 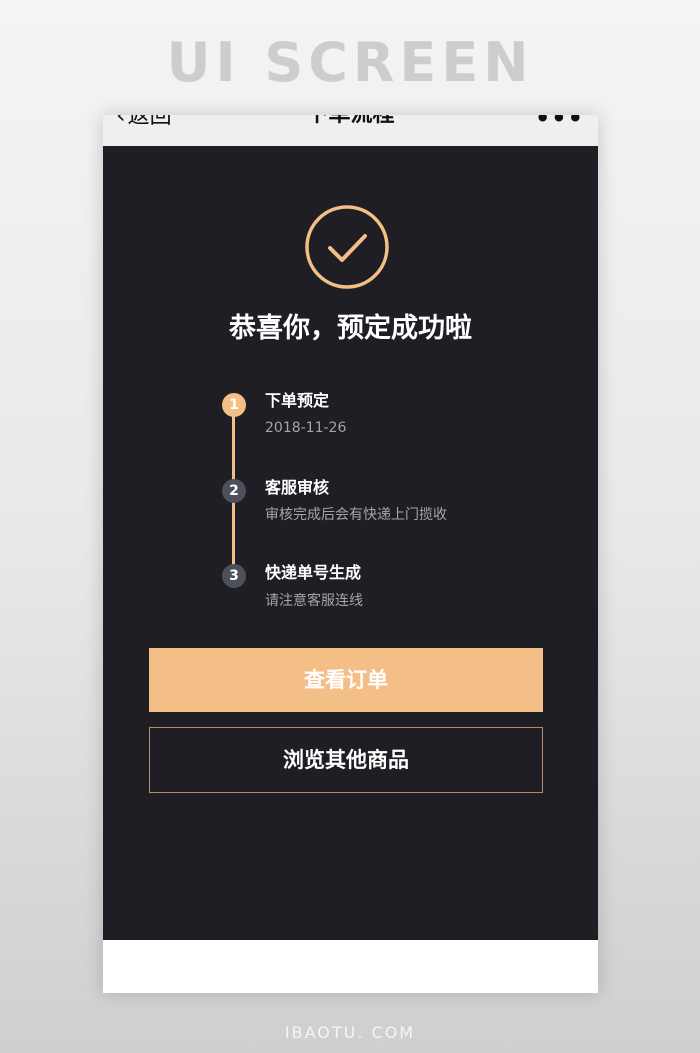 I want to click on back-button: ‹返回, so click(x=144, y=122).